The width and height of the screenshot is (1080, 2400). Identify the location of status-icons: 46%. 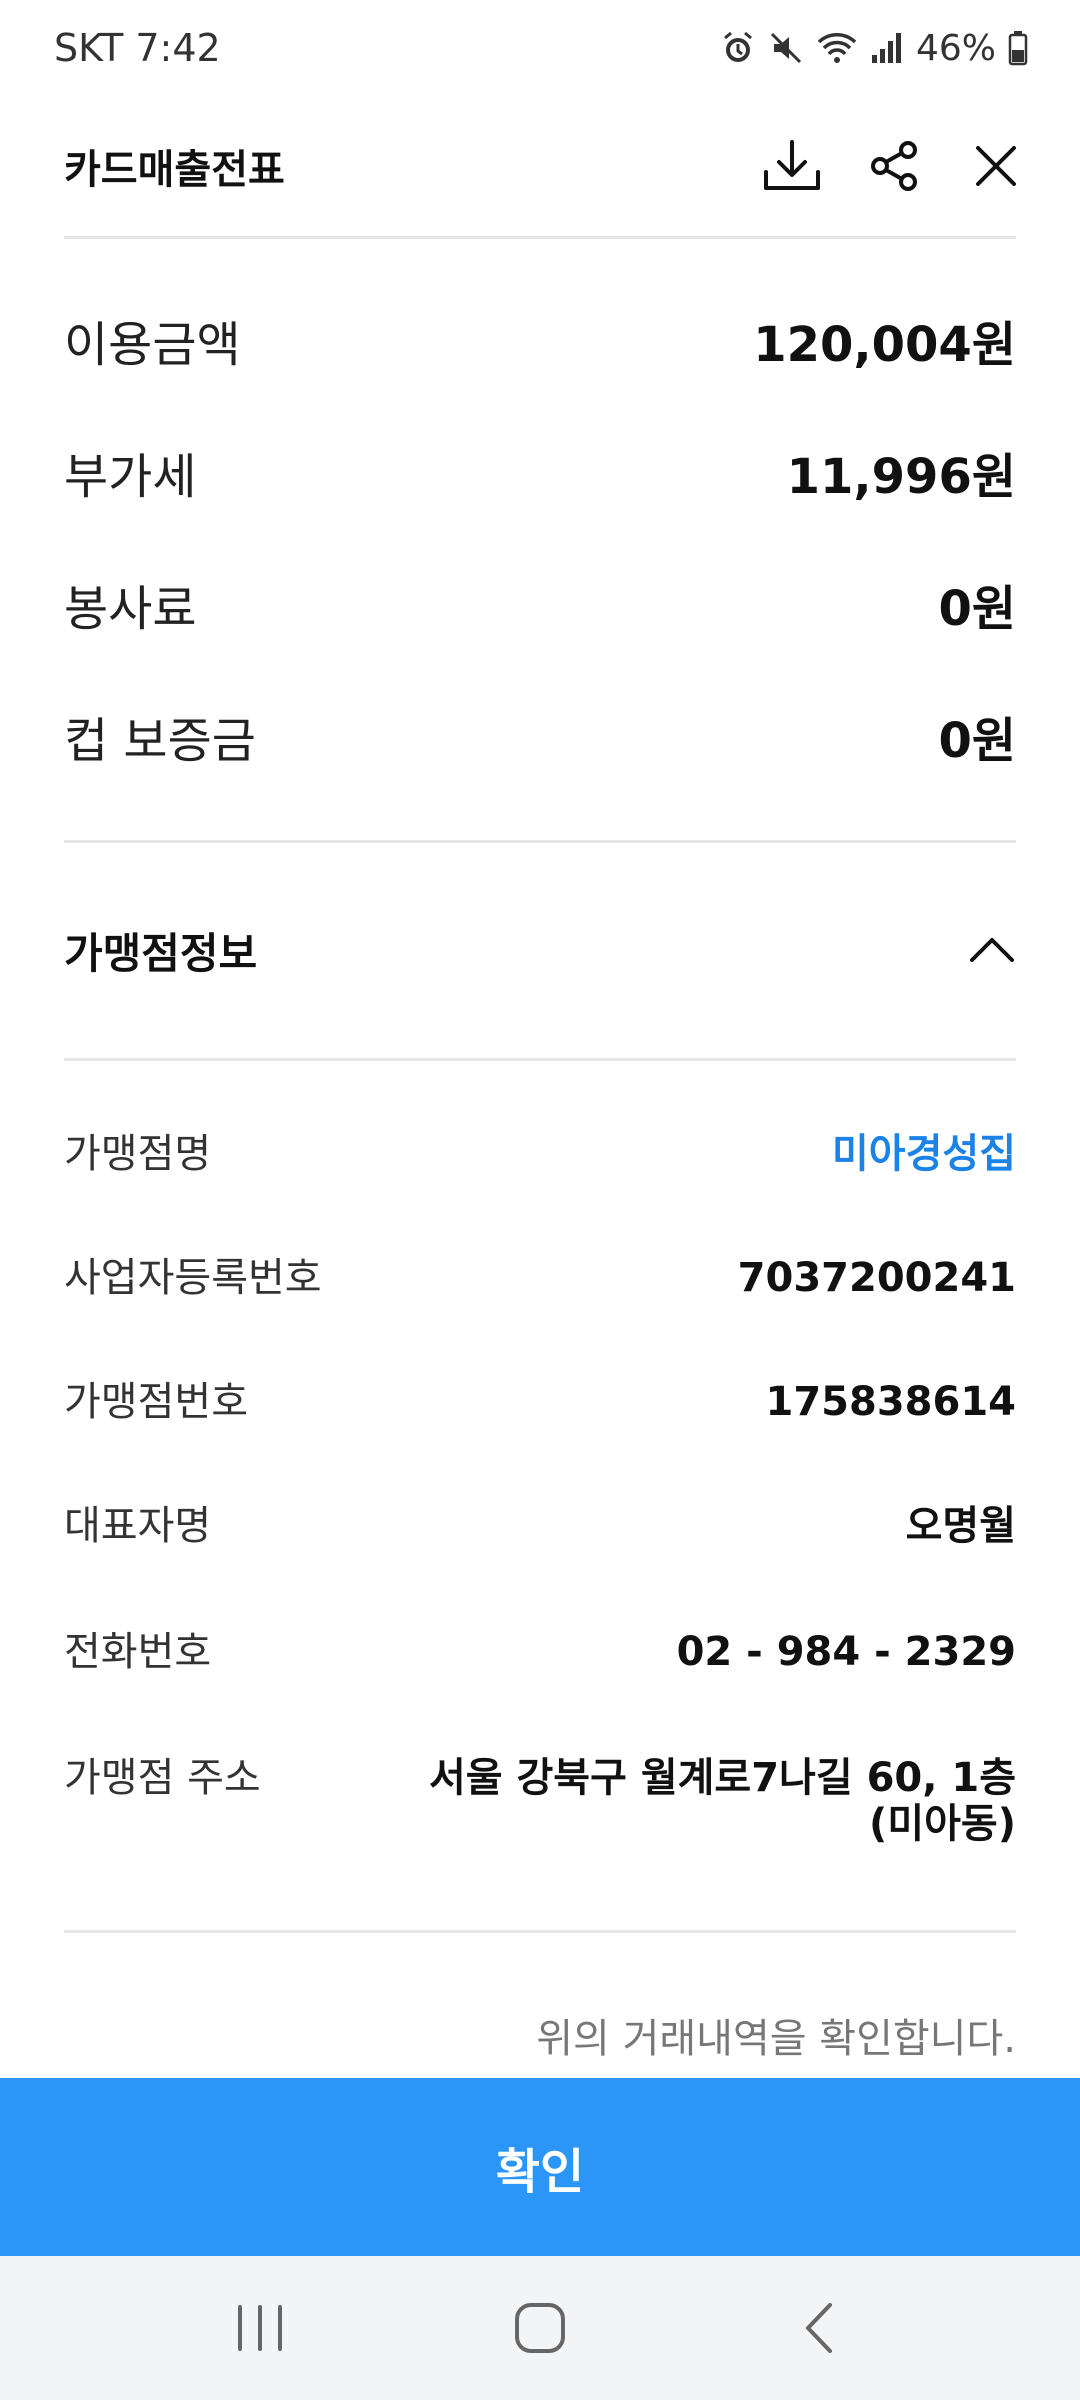
(874, 48).